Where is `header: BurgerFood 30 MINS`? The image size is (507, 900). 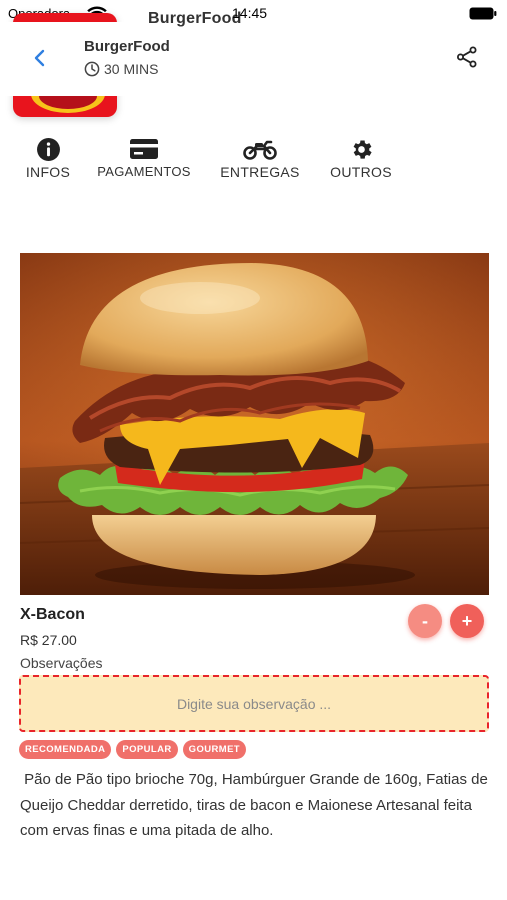
header: BurgerFood 30 MINS is located at coordinates (253, 59).